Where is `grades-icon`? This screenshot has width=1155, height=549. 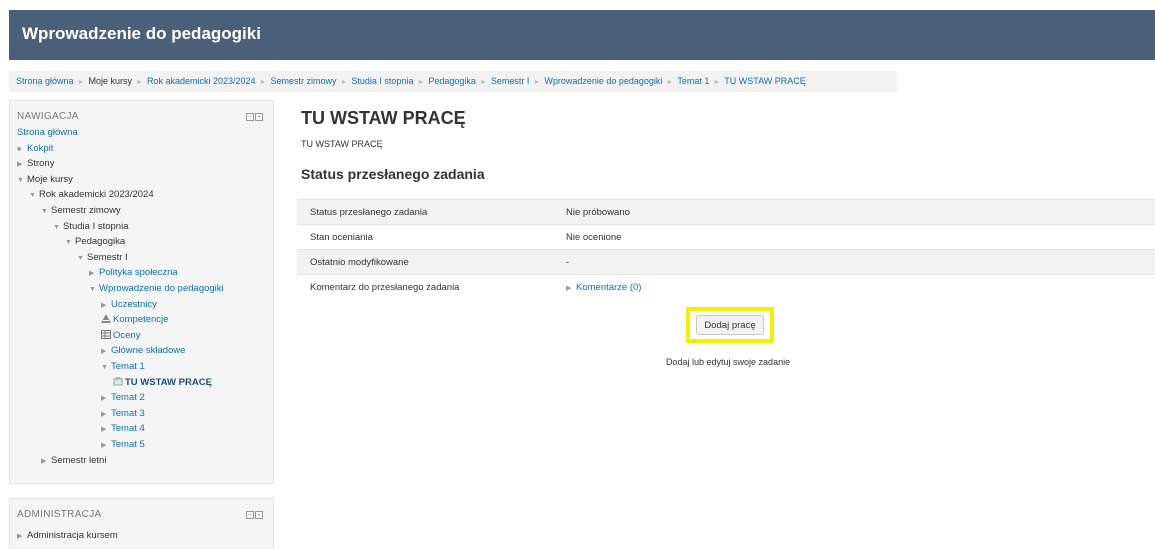 grades-icon is located at coordinates (106, 334).